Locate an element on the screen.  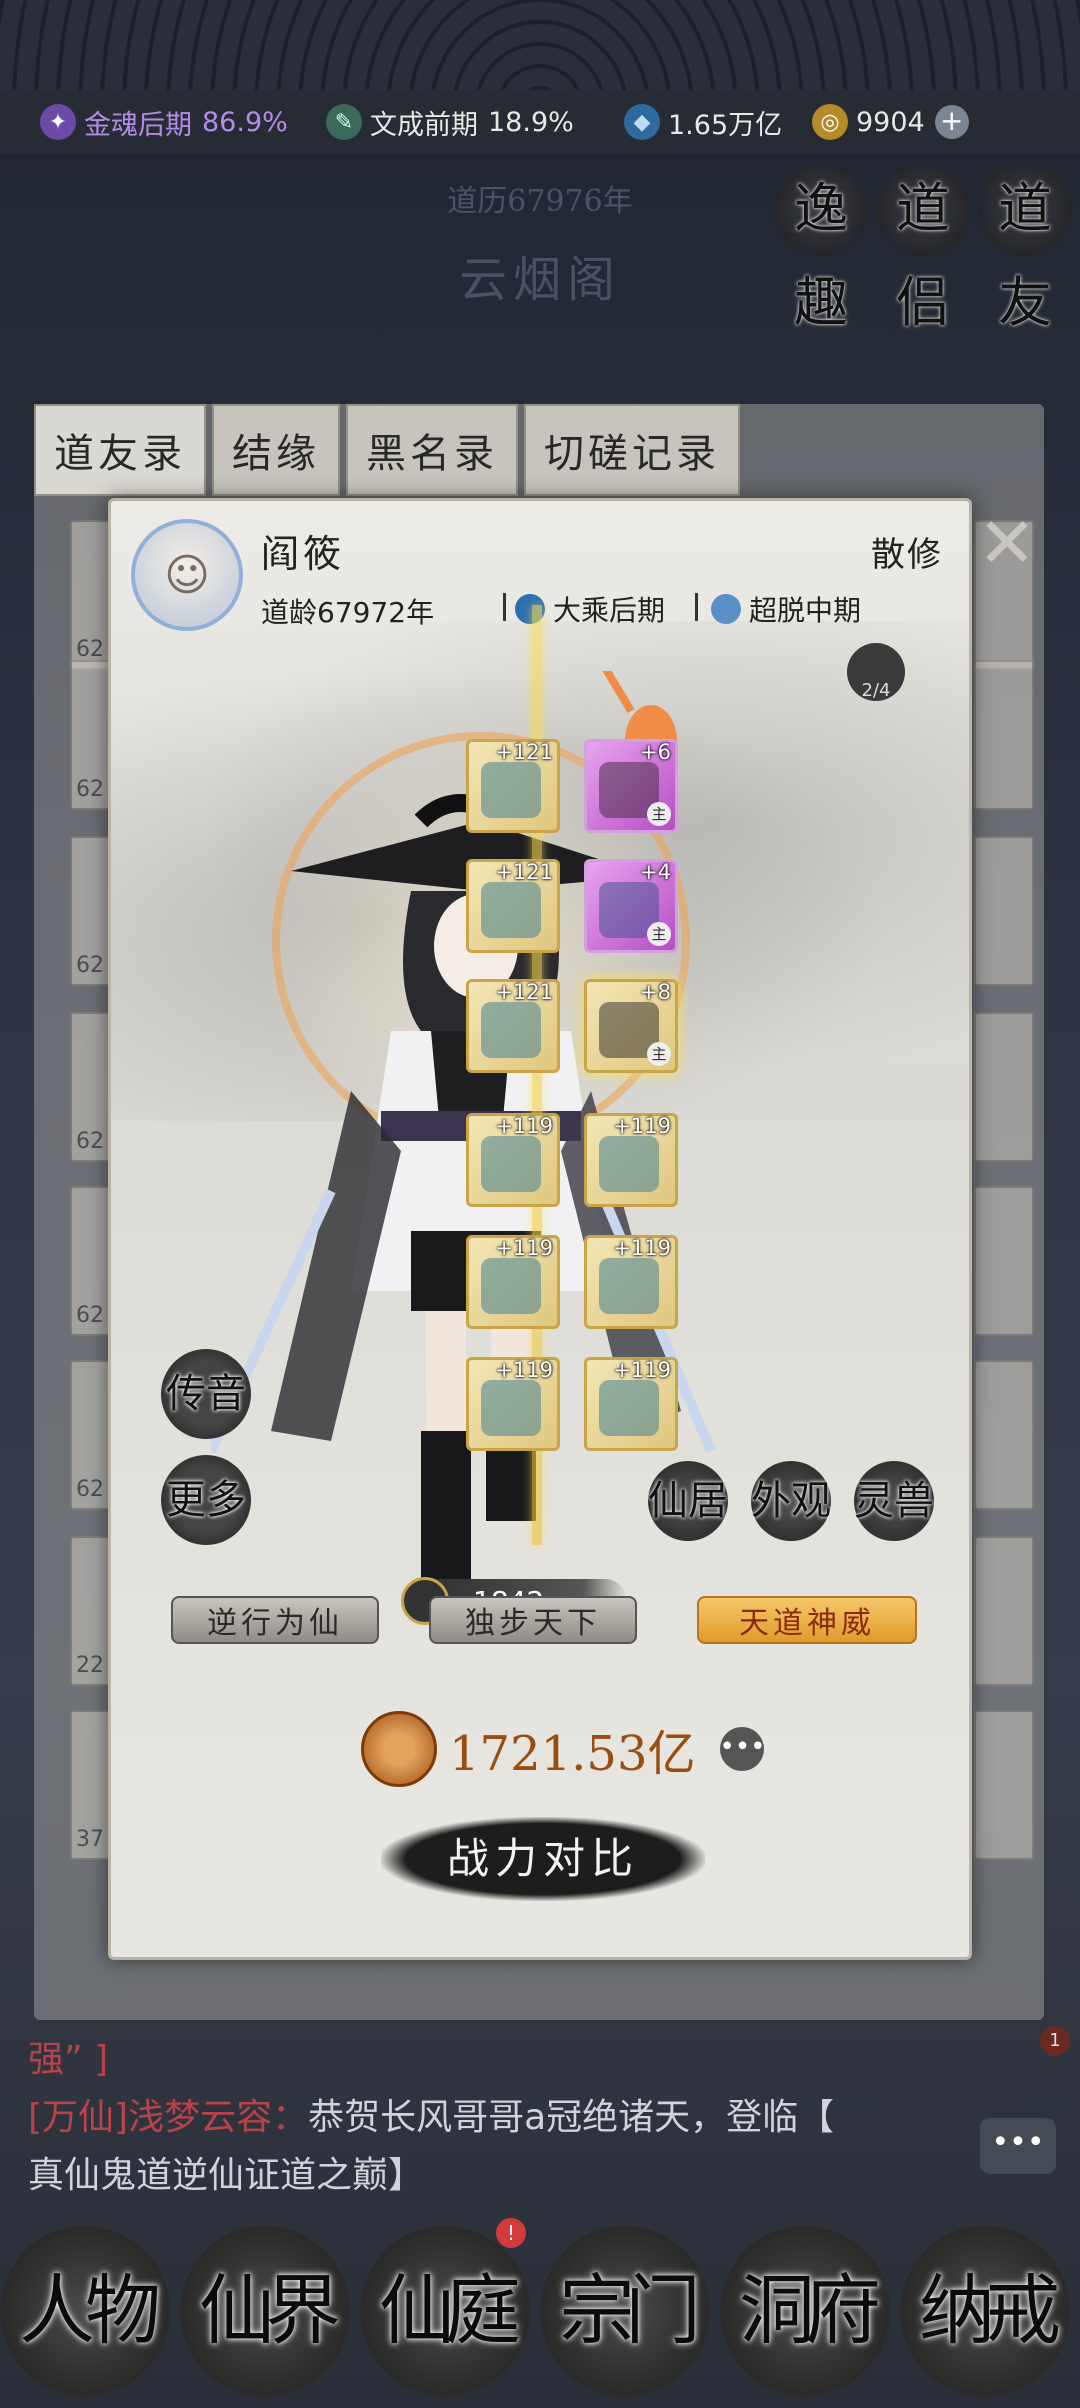
jade-value: 9904 is located at coordinates (890, 122).